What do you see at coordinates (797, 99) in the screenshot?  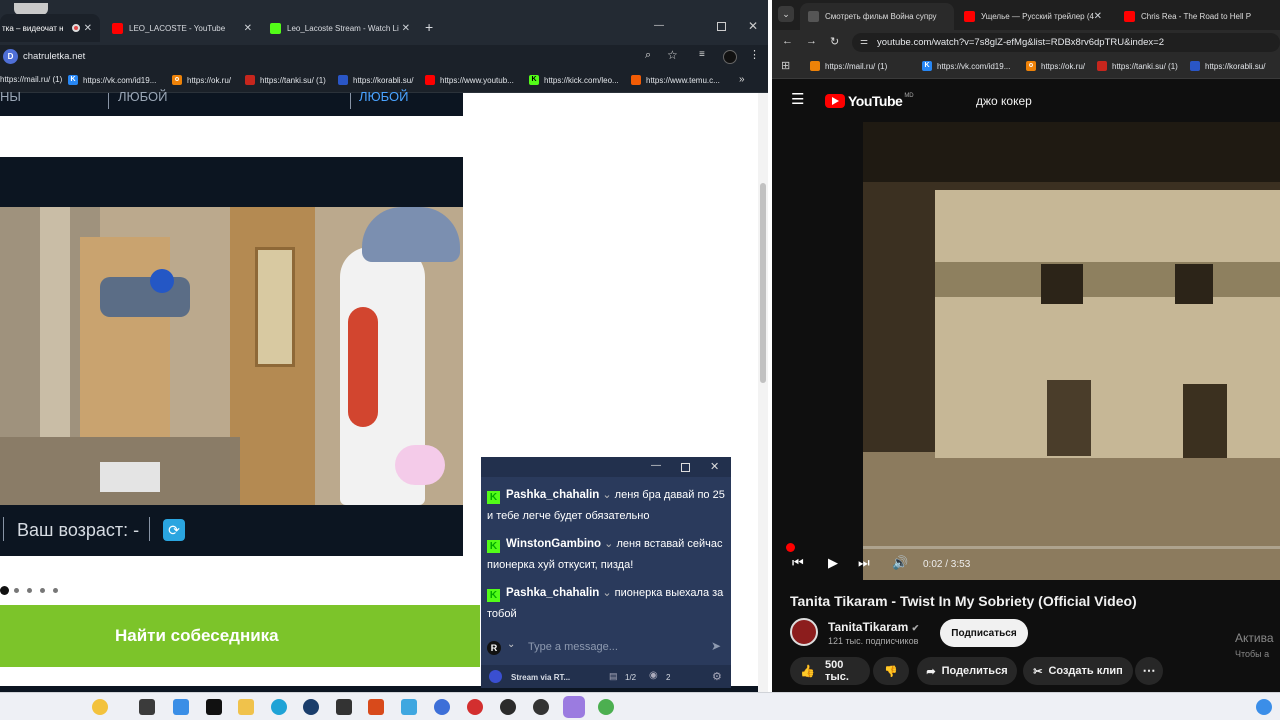 I see `hamburger-menu-icon: ☰` at bounding box center [797, 99].